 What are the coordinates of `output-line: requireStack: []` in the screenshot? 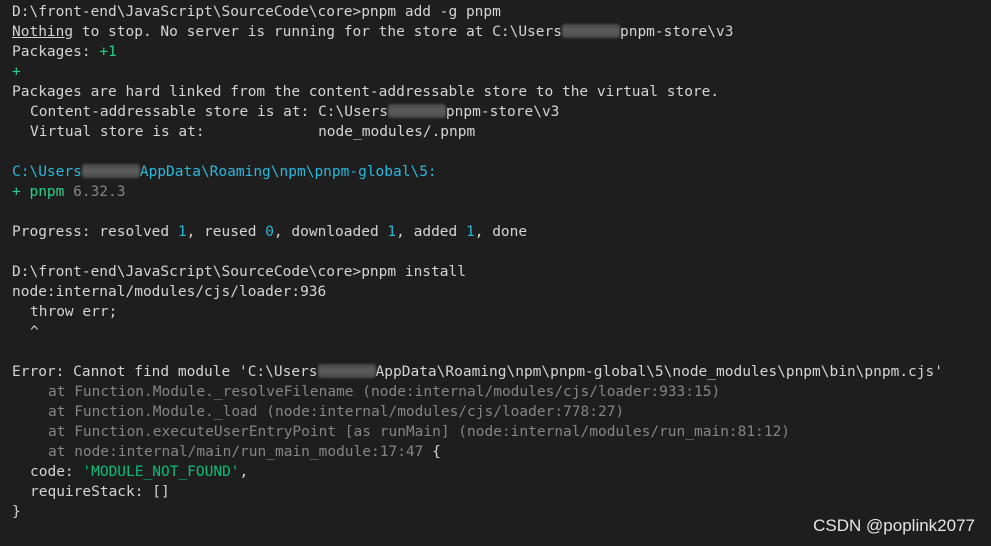 It's located at (501, 492).